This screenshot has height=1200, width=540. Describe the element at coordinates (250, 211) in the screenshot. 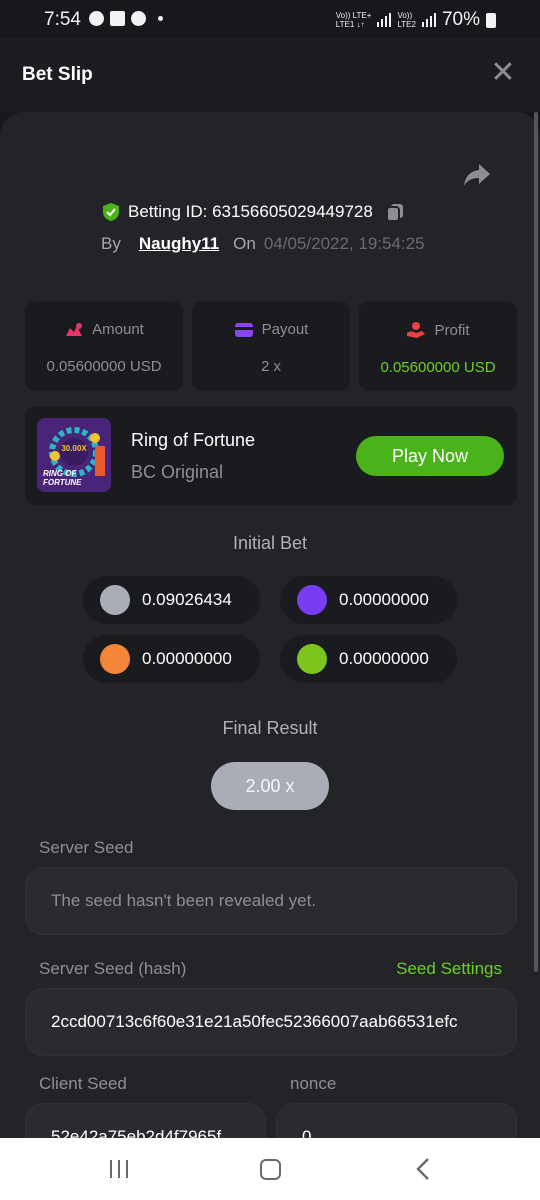

I see `betting-id: Betting ID: 63156605029449728` at that location.